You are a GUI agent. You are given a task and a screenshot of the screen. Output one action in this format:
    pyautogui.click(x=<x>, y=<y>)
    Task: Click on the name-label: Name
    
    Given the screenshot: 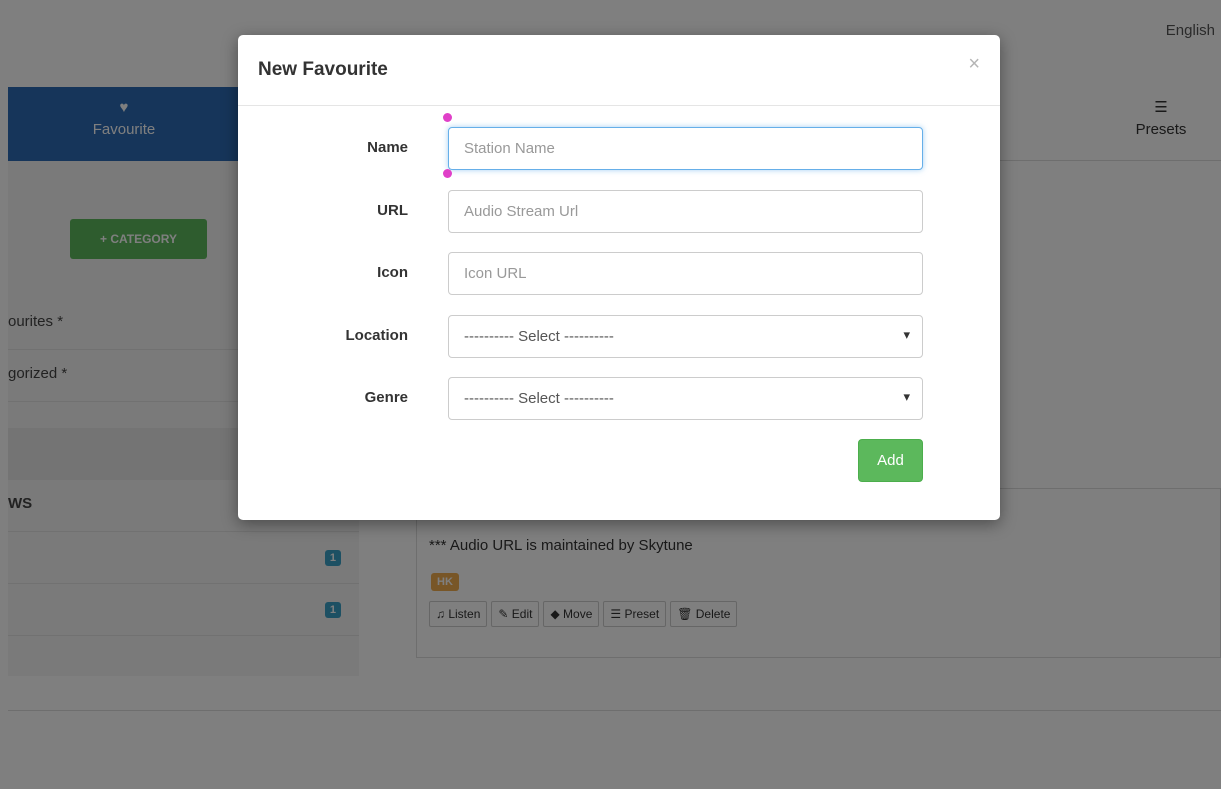 What is the action you would take?
    pyautogui.click(x=387, y=147)
    